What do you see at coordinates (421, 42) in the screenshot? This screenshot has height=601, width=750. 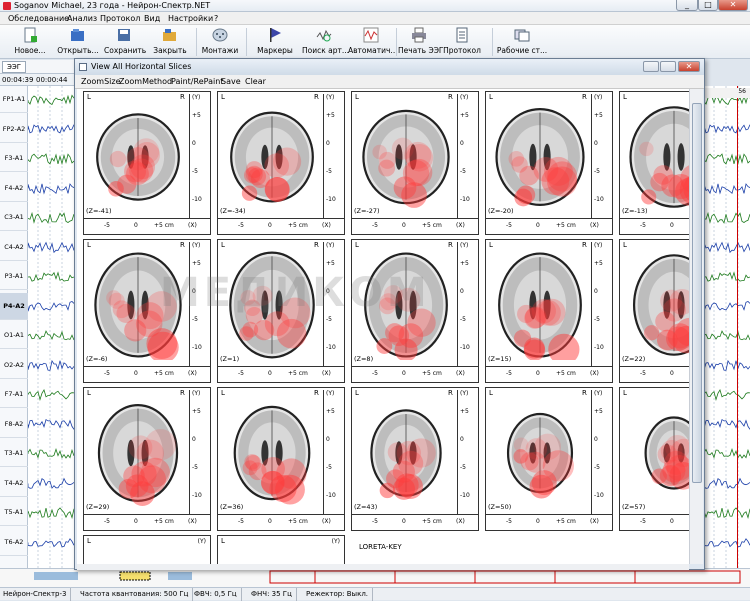 I see `print-eeg-button: Печать ЭЭГ` at bounding box center [421, 42].